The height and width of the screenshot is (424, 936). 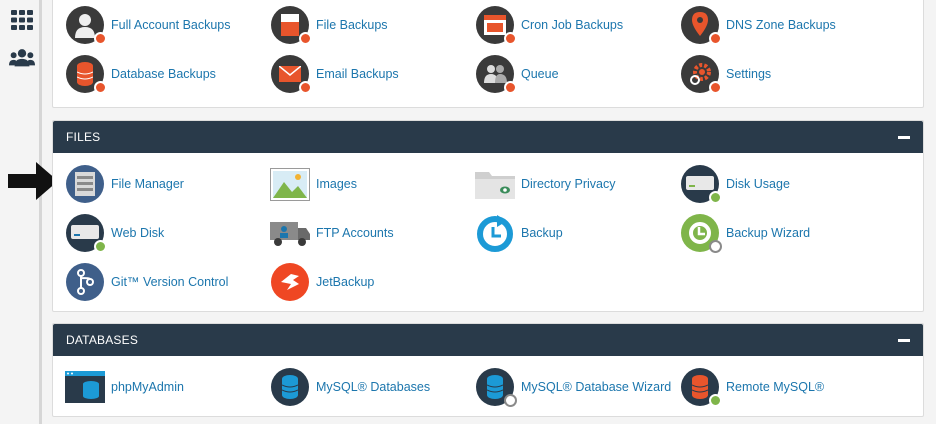 What do you see at coordinates (496, 74) in the screenshot?
I see `queue-icon` at bounding box center [496, 74].